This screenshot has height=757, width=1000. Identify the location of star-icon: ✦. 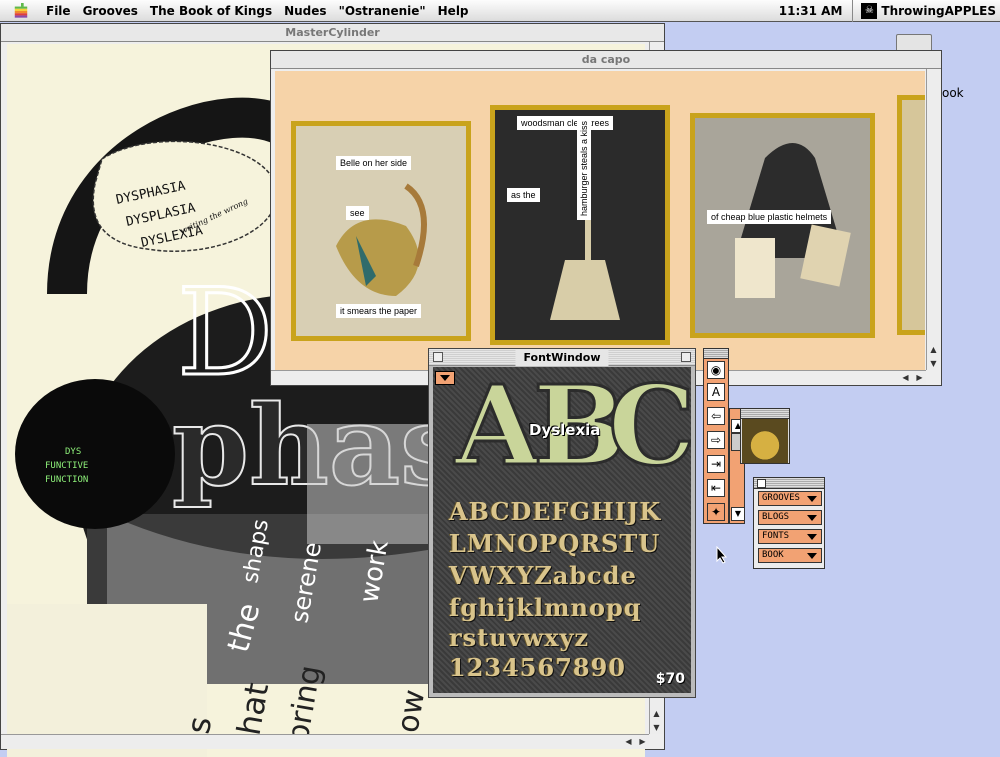
(716, 512).